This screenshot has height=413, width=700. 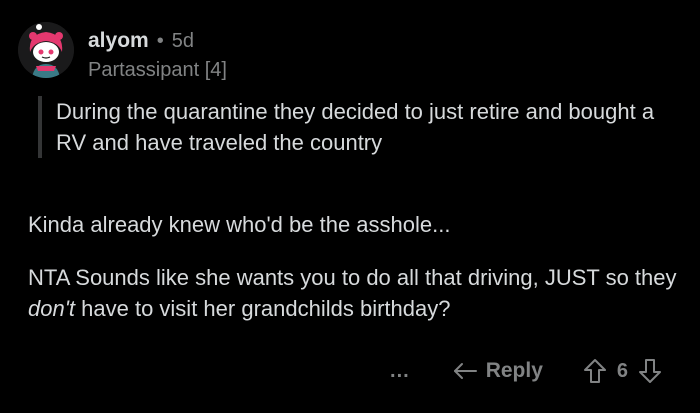 What do you see at coordinates (118, 40) in the screenshot?
I see `username: alyom` at bounding box center [118, 40].